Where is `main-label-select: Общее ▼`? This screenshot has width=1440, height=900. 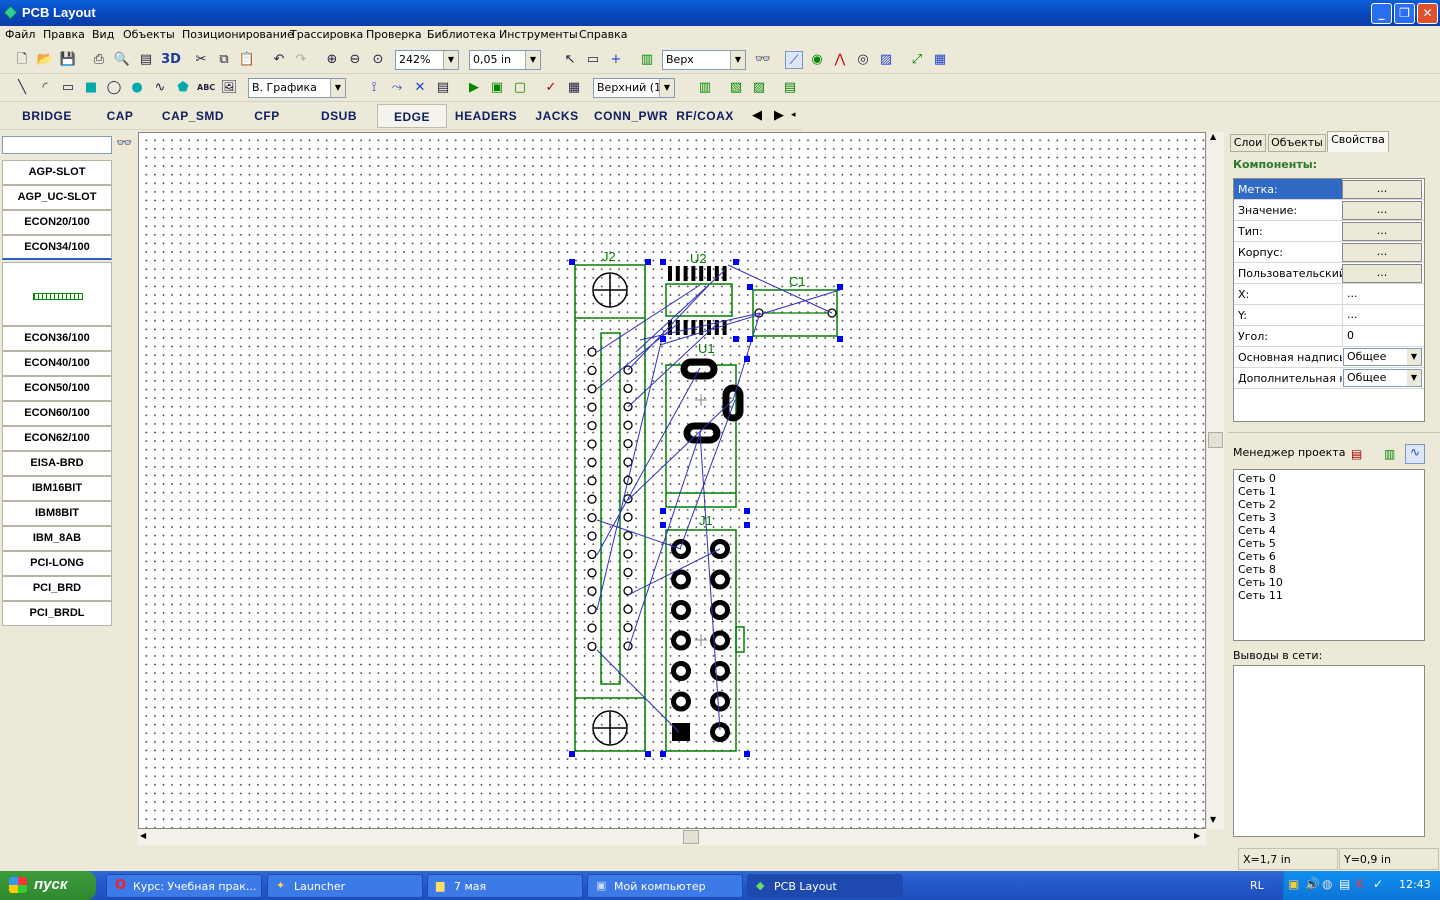
main-label-select: Общее ▼ is located at coordinates (1382, 357).